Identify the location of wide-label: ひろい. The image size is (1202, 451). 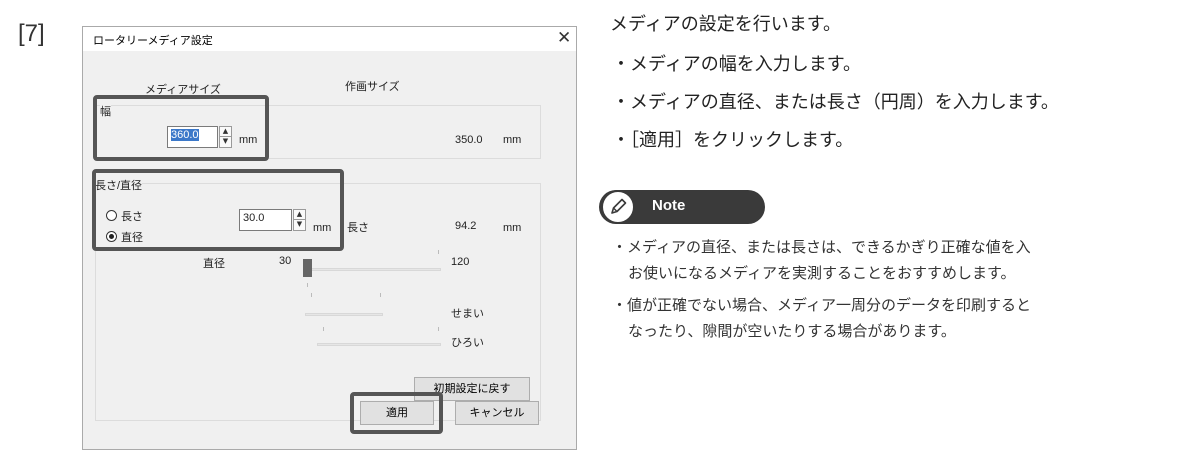
(467, 343).